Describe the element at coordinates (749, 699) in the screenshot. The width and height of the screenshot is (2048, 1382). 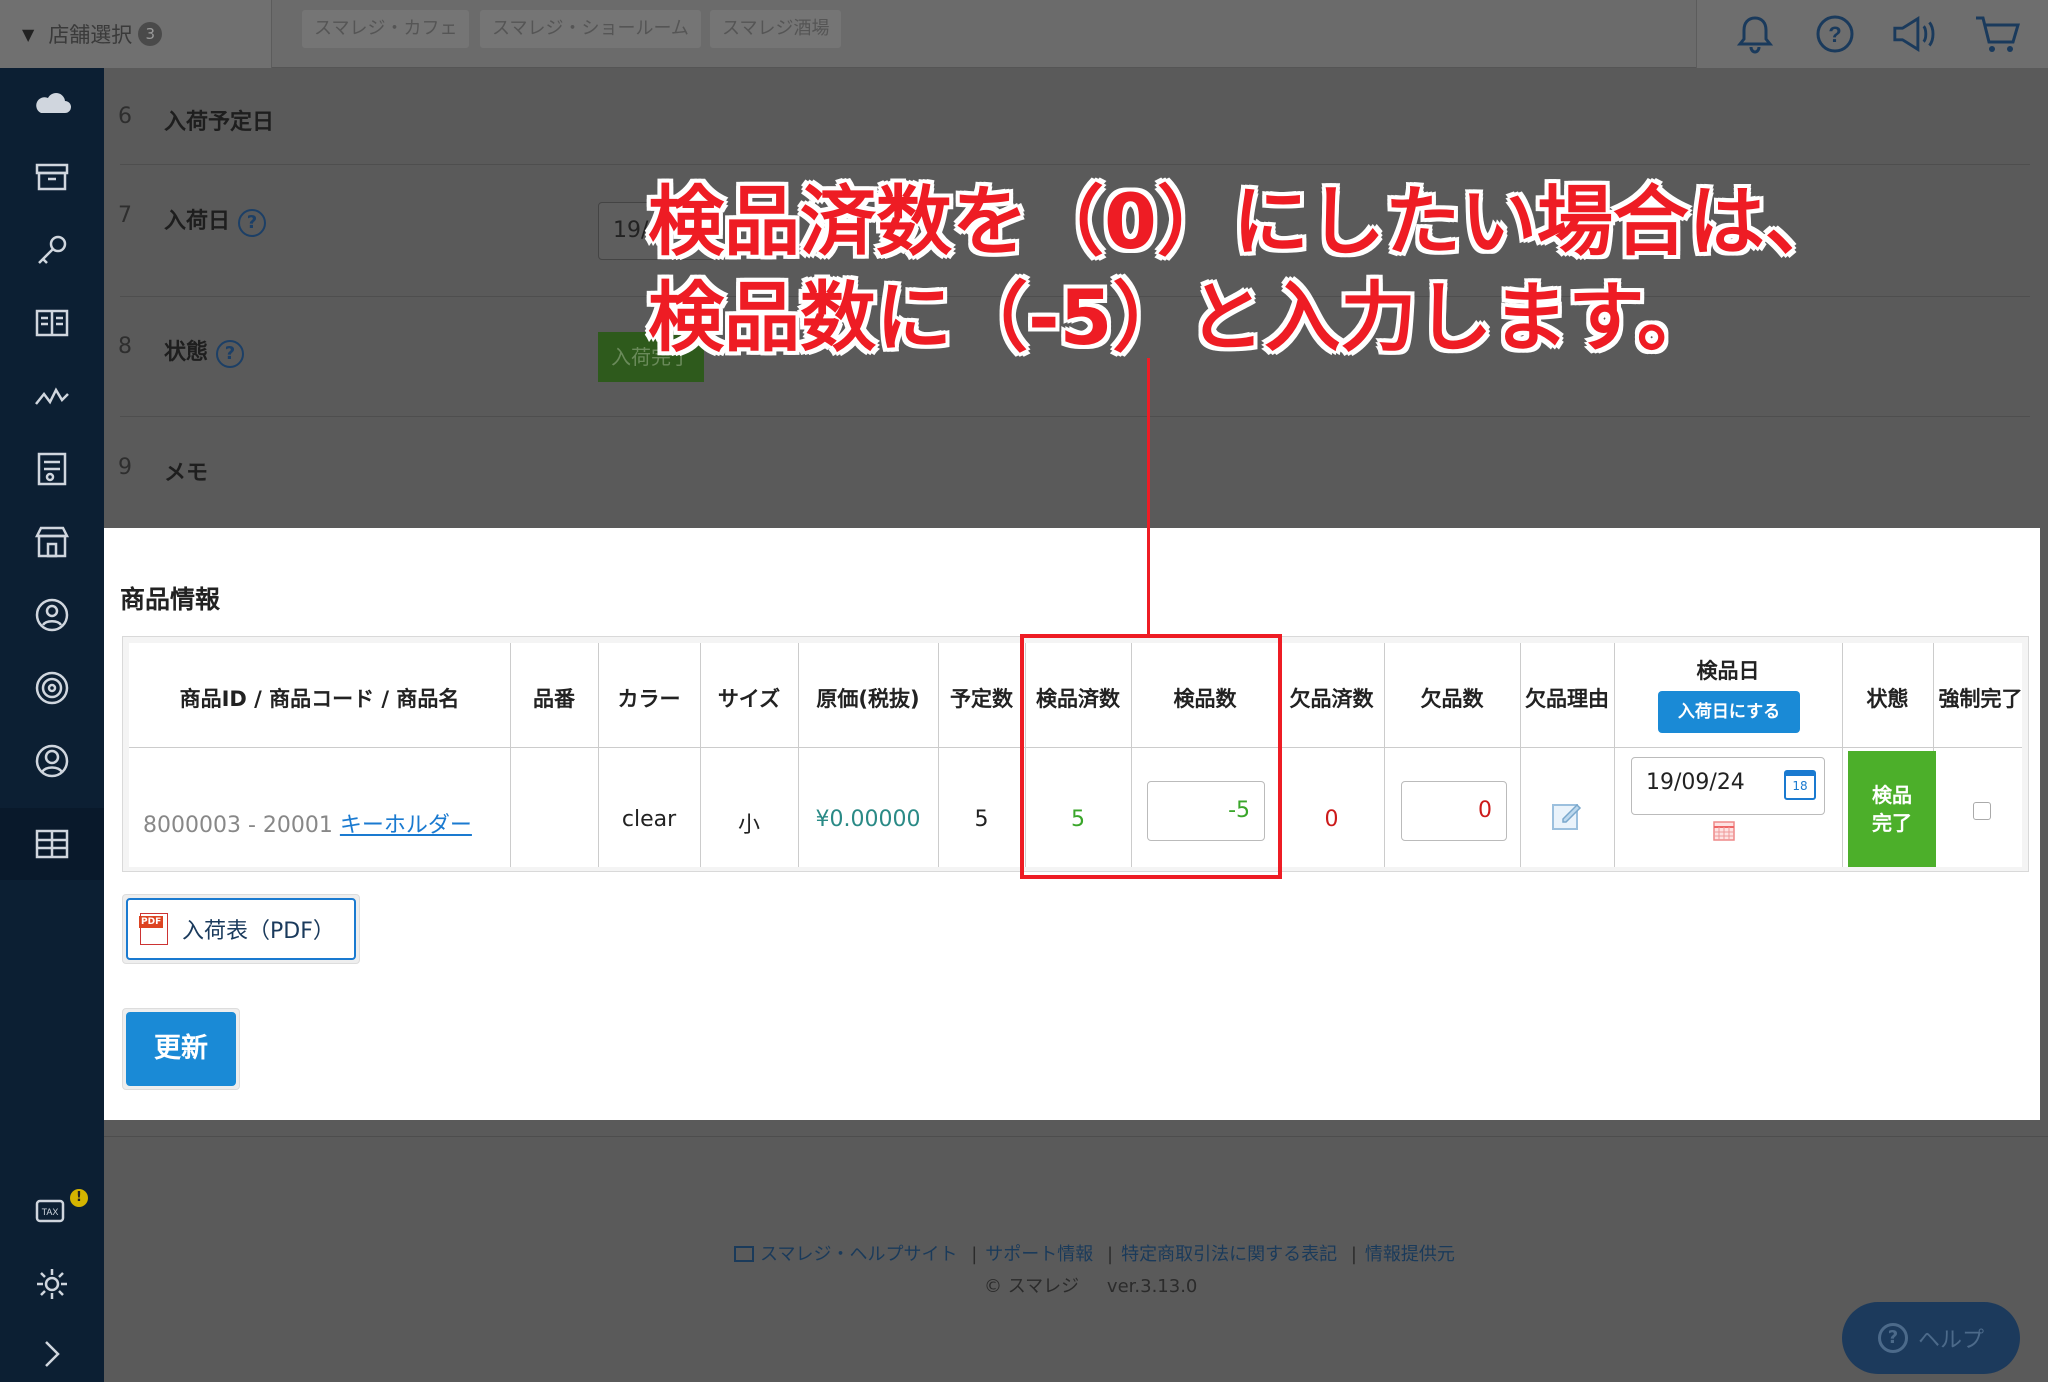
I see `header-size: サイズ` at that location.